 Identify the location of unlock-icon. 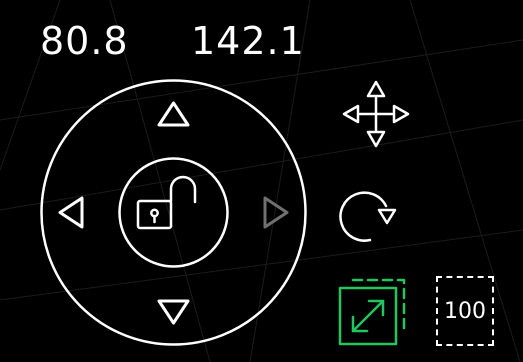
(166, 202).